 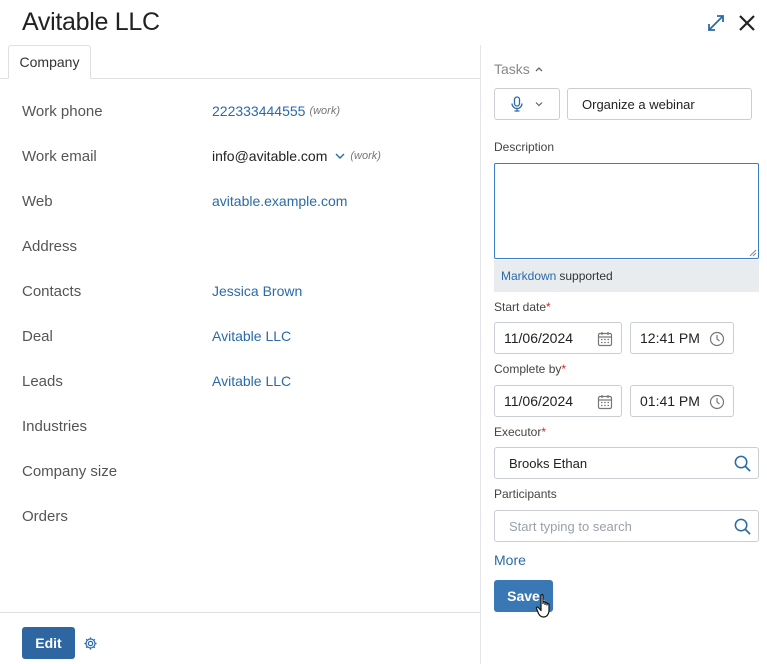 I want to click on start-date-value: 11/06/2024, so click(x=539, y=338).